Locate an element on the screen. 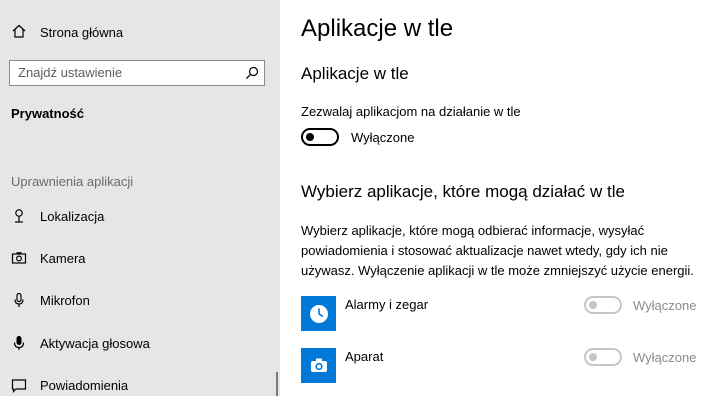  sidebar-item-voice-activation: Aktywacja głosowa is located at coordinates (80, 343).